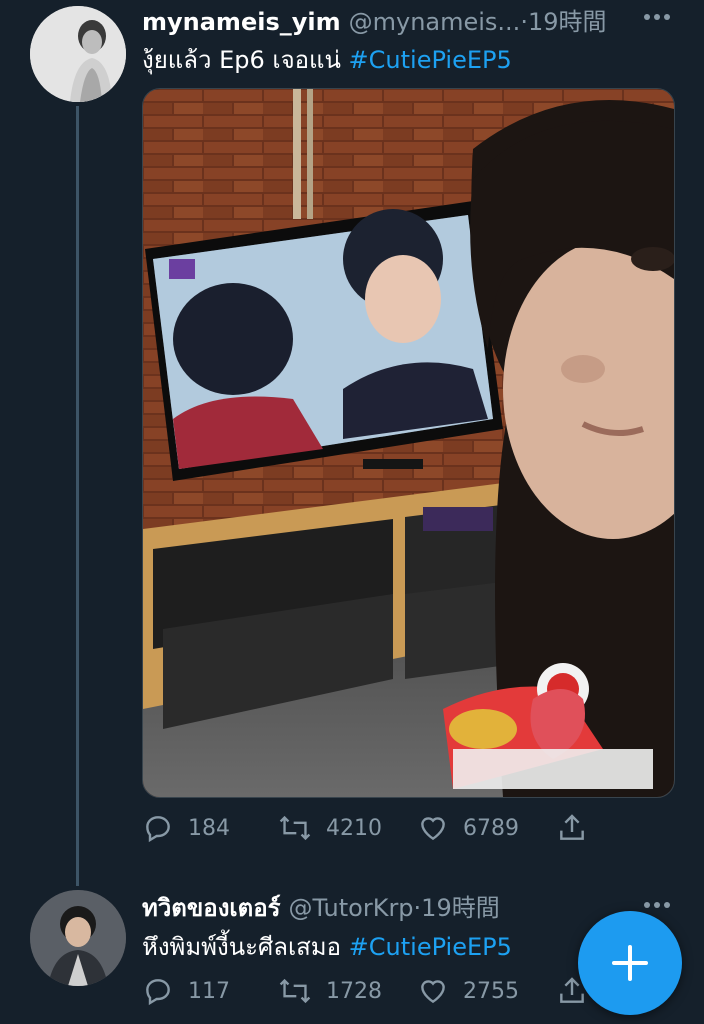 This screenshot has width=704, height=1024. Describe the element at coordinates (245, 947) in the screenshot. I see `tweet-body: หึงพิมพ์งี้นะศีลเสมอ` at that location.